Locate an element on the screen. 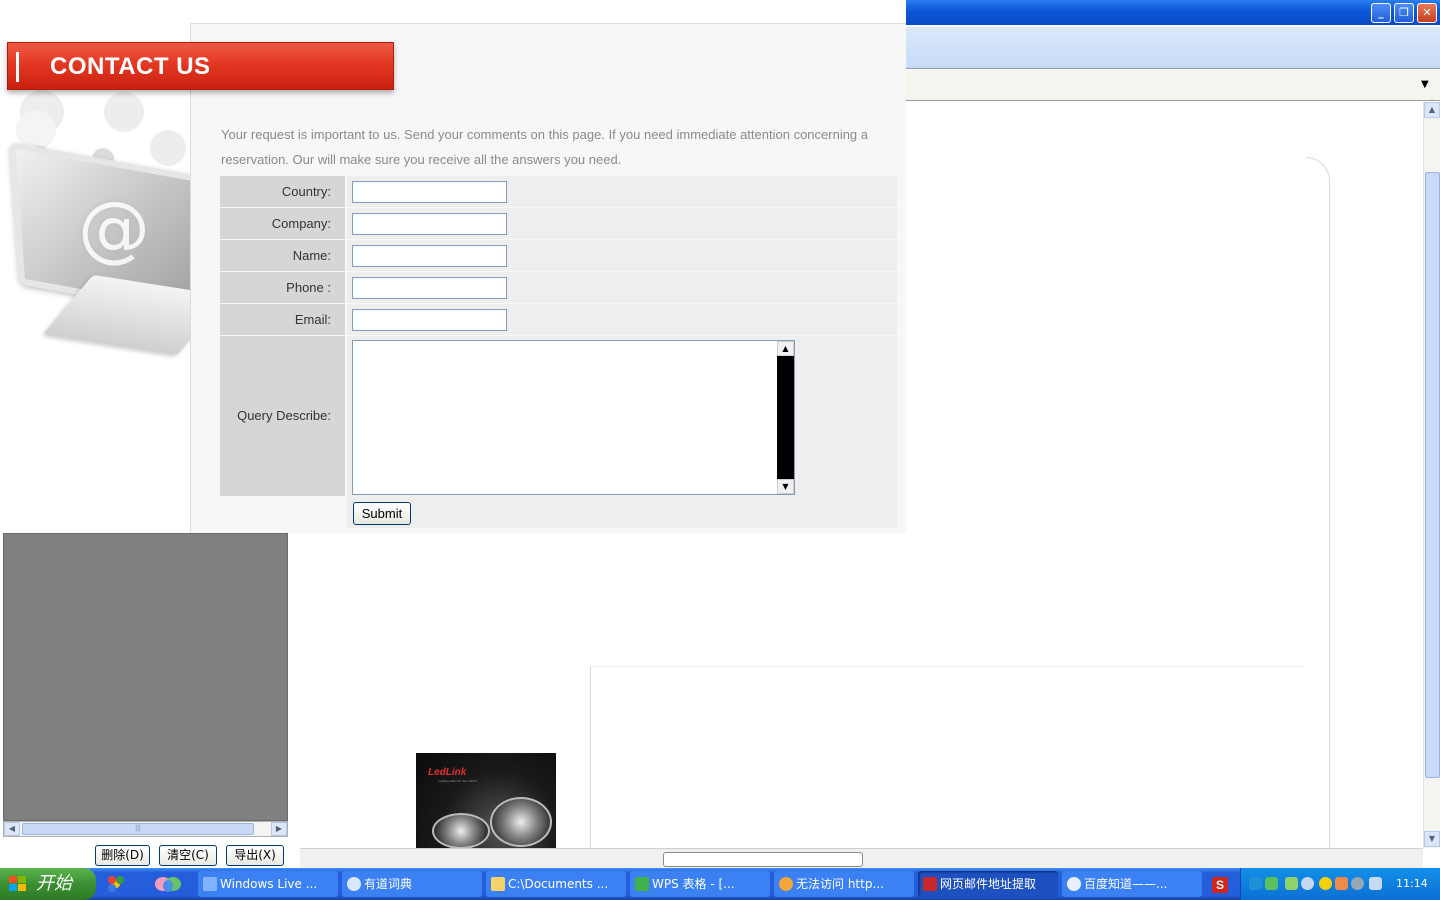 The width and height of the screenshot is (1440, 900). form-row-submit: Submit is located at coordinates (558, 512).